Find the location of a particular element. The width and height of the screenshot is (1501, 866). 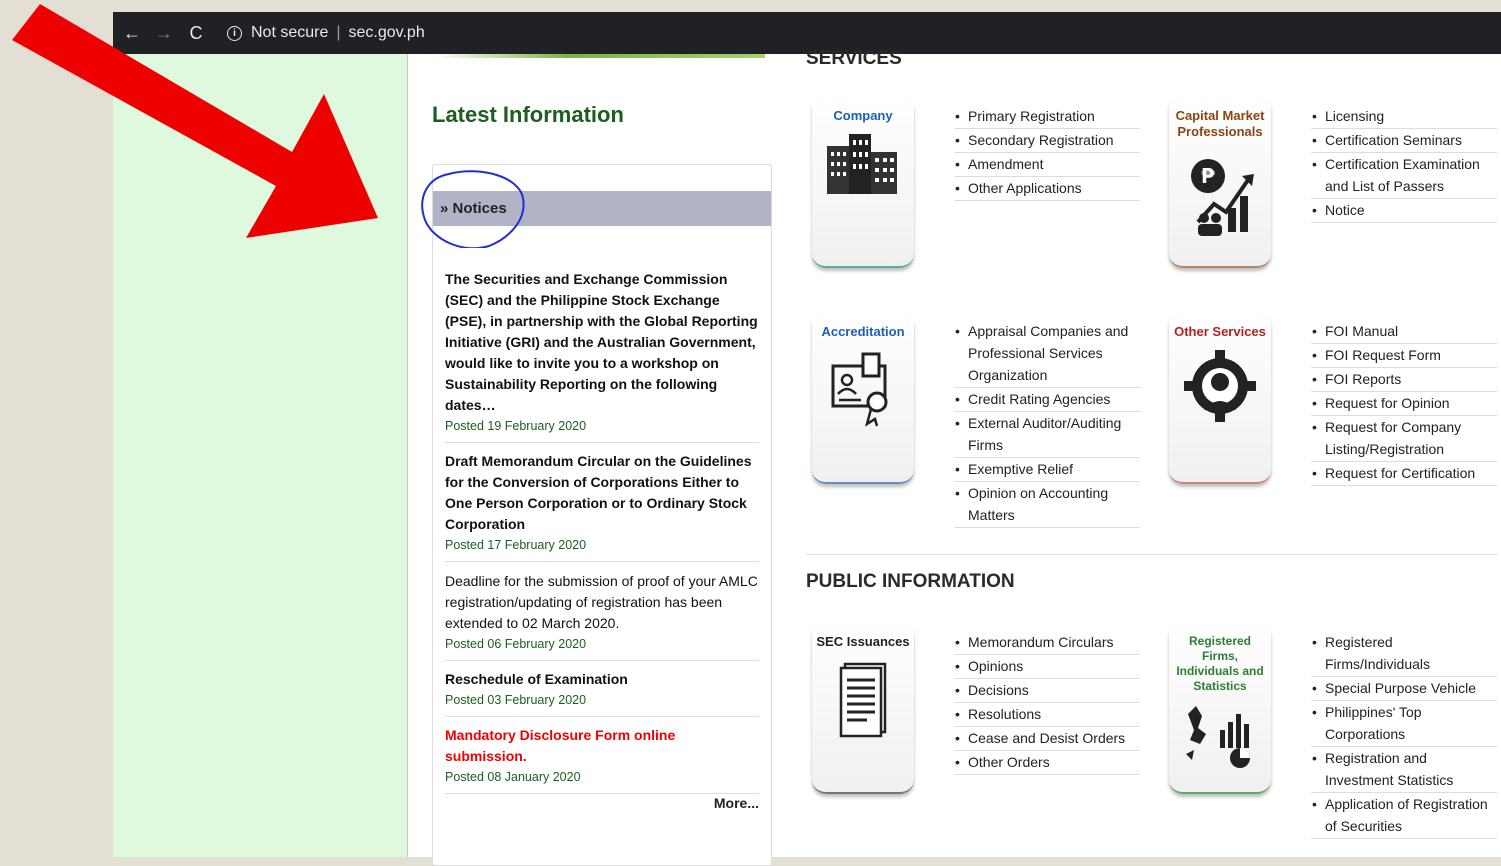

link-external-auditor: External Auditor/Auditing Firms is located at coordinates (1047, 435).